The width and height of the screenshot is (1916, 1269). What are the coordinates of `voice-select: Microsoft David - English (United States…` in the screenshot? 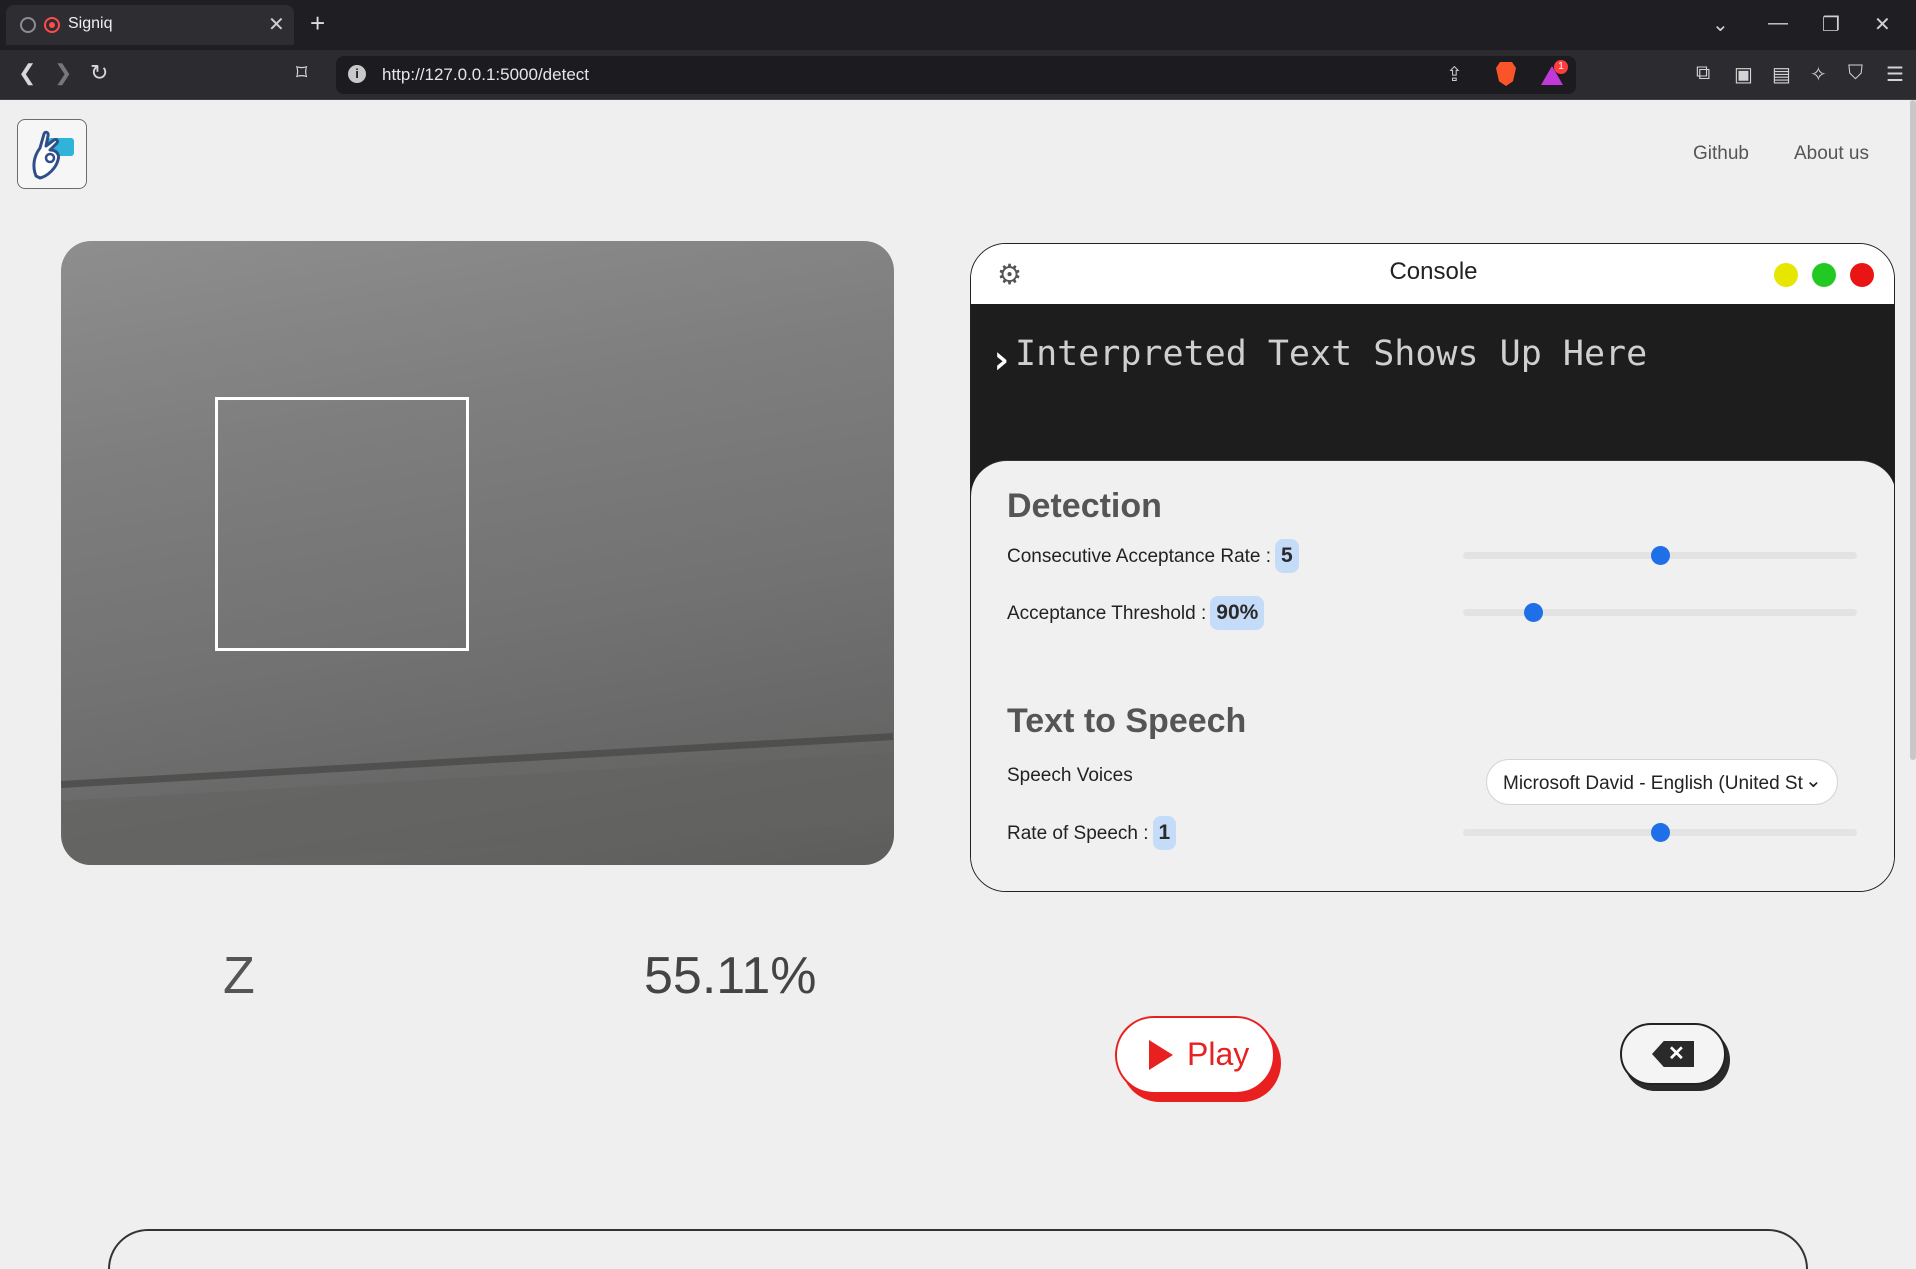 It's located at (1662, 782).